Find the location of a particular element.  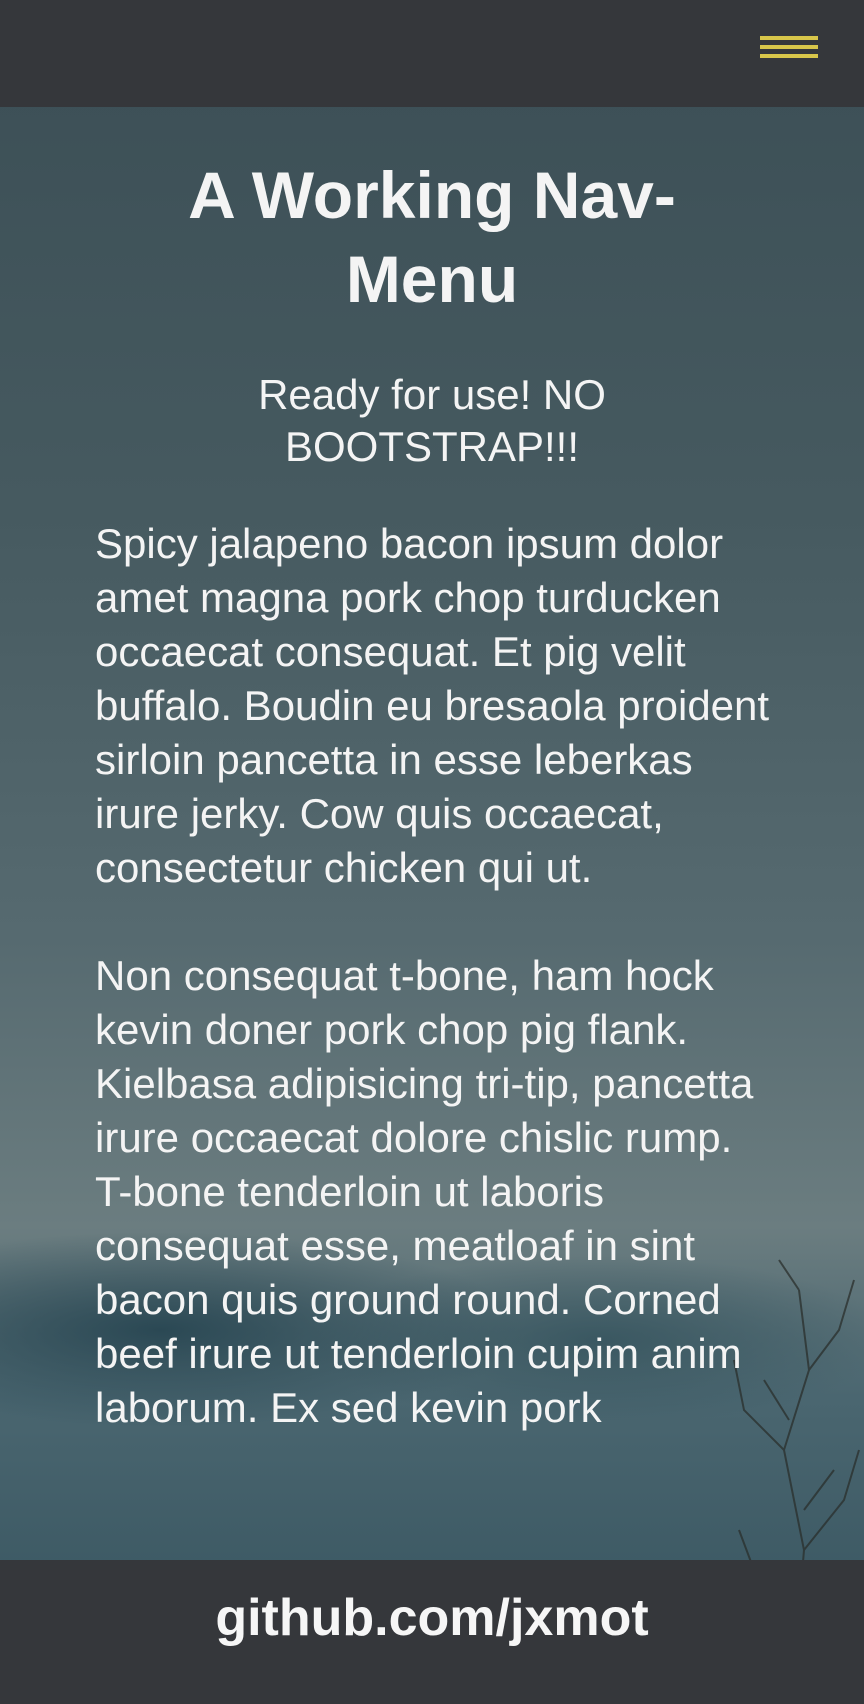

page-subtitle: Ready for use! NO BOOTSTRAP!!! is located at coordinates (432, 420).